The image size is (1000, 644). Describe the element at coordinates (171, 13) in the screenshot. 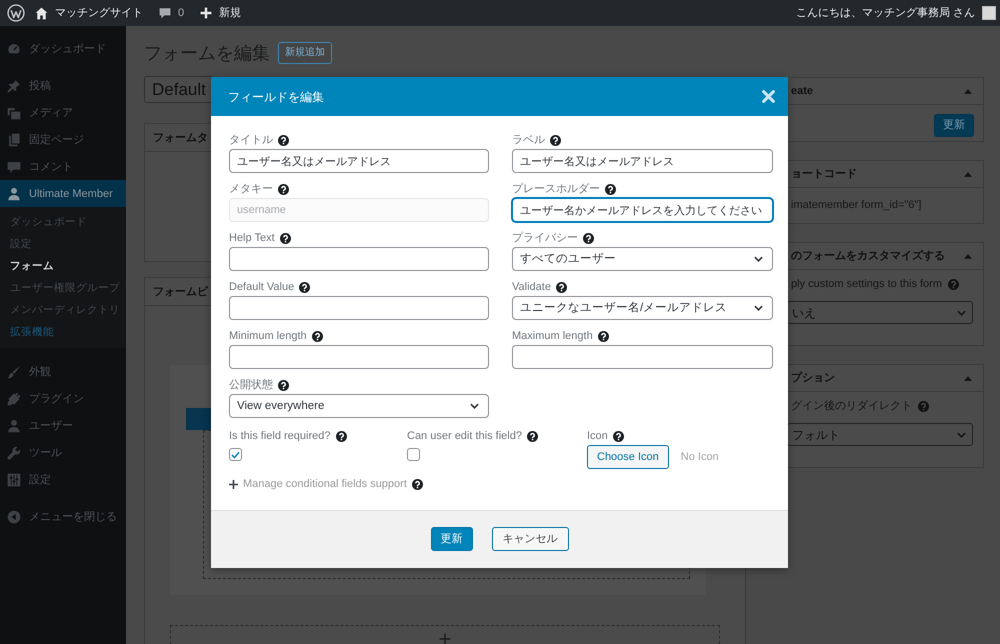

I see `comments-link: 0` at that location.